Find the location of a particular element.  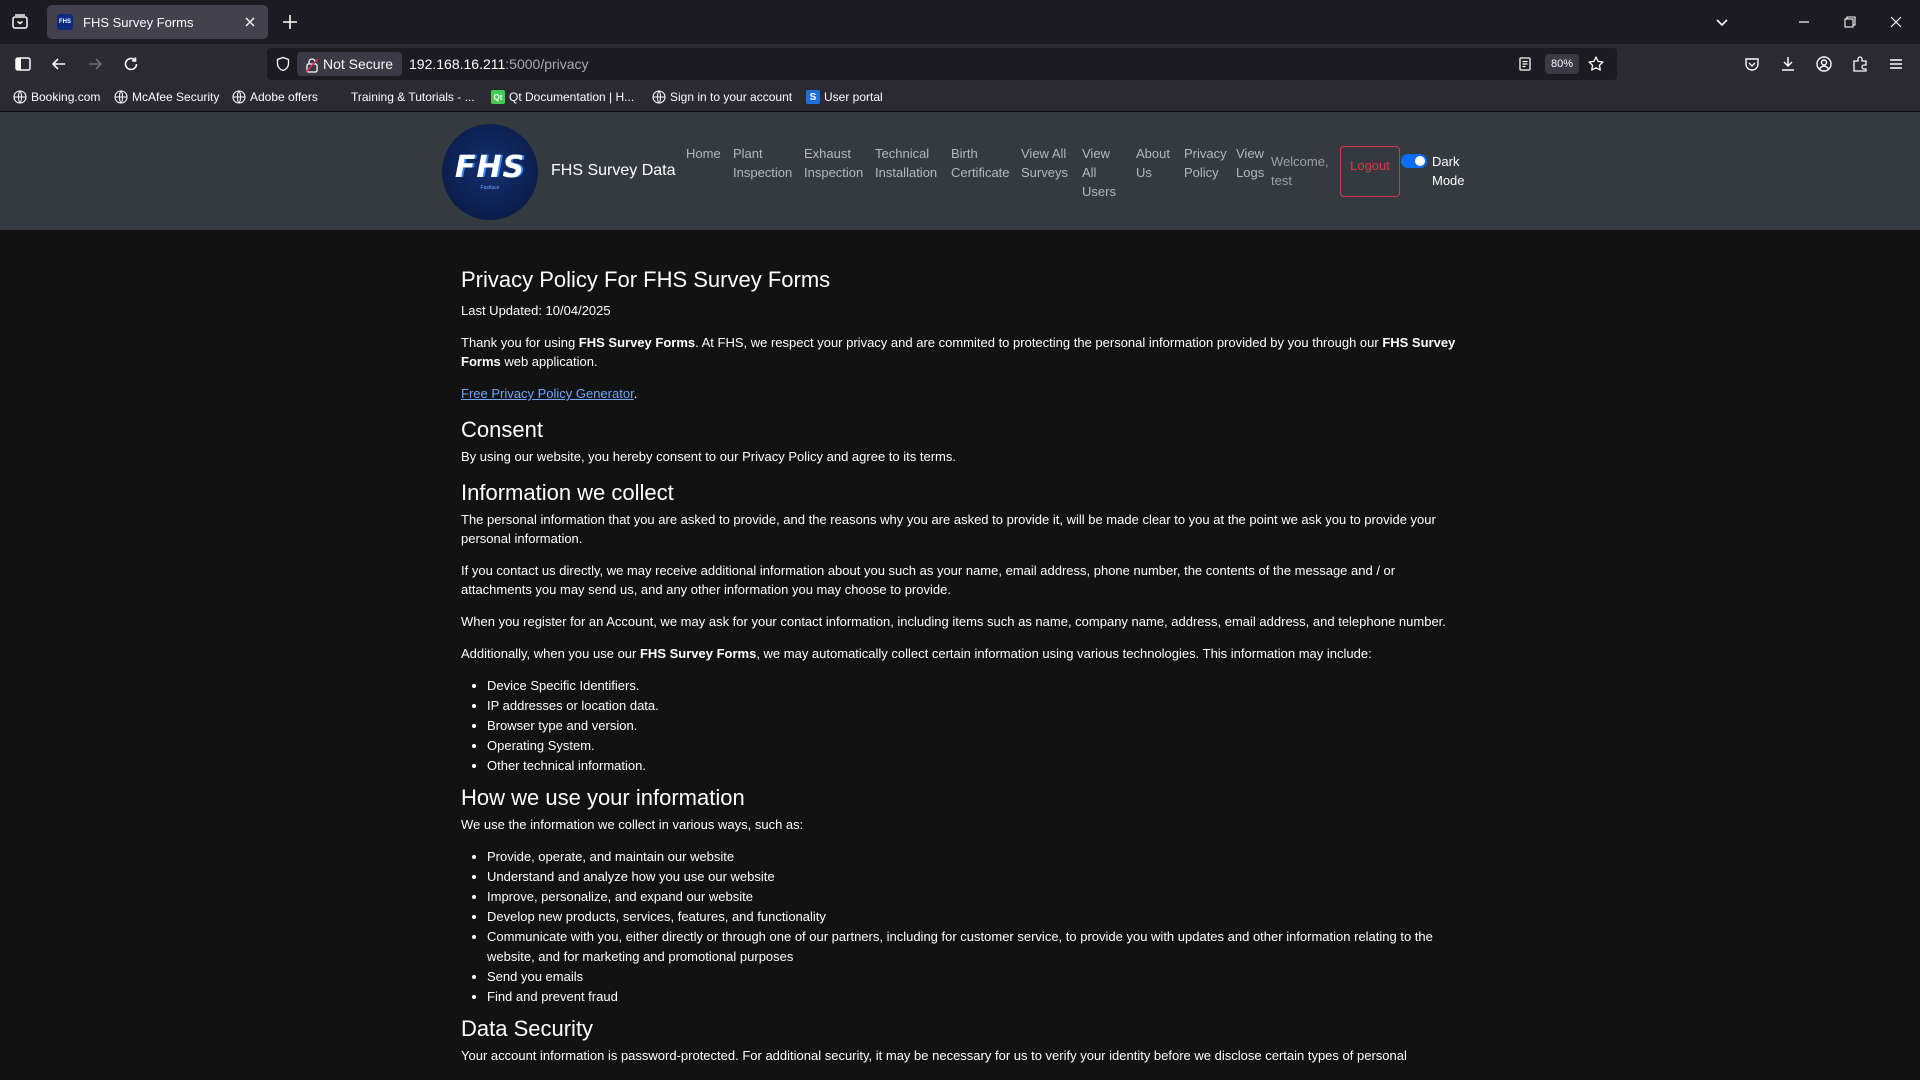

restore-icon is located at coordinates (1850, 22).